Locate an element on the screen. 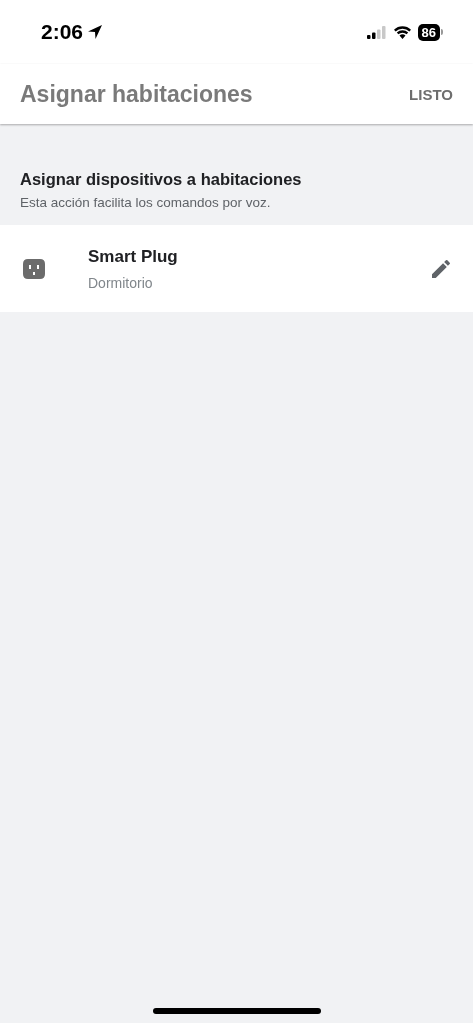  outlet-icon is located at coordinates (34, 268).